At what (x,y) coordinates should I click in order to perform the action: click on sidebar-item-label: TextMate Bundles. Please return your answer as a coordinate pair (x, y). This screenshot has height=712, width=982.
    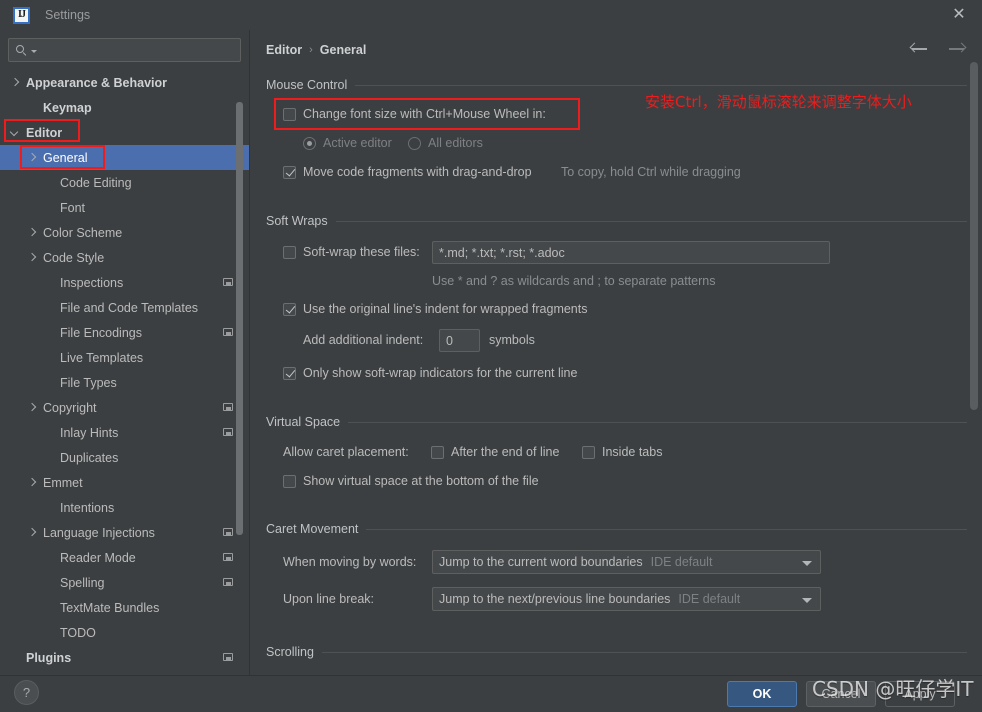
    Looking at the image, I should click on (110, 607).